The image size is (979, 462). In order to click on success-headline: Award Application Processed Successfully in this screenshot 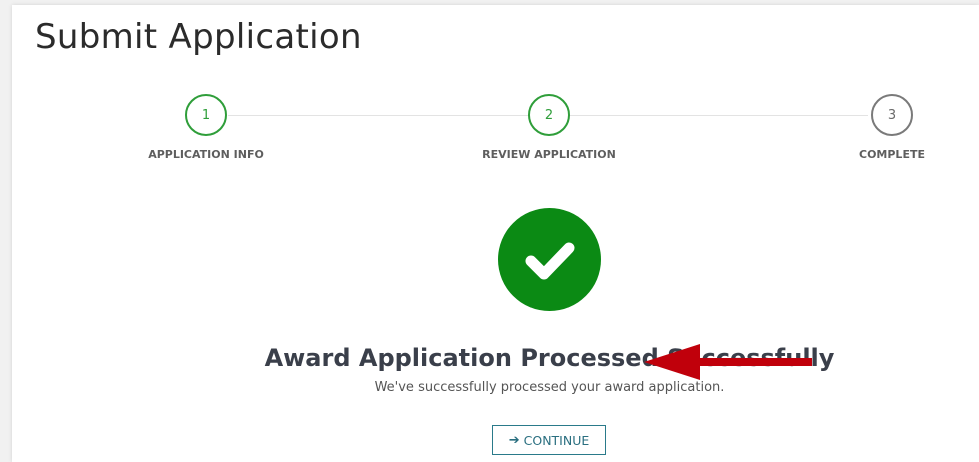, I will do `click(549, 358)`.